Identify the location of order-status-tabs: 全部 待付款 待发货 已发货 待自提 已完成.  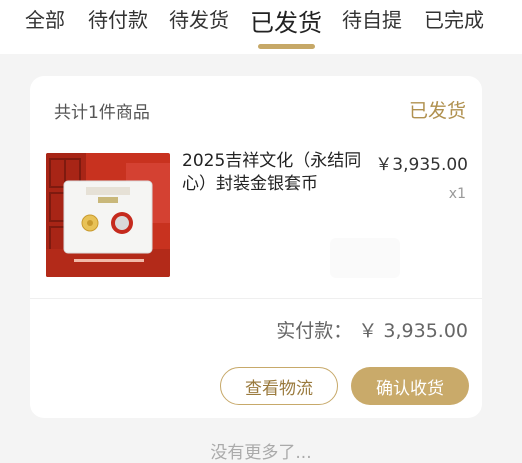
(261, 27).